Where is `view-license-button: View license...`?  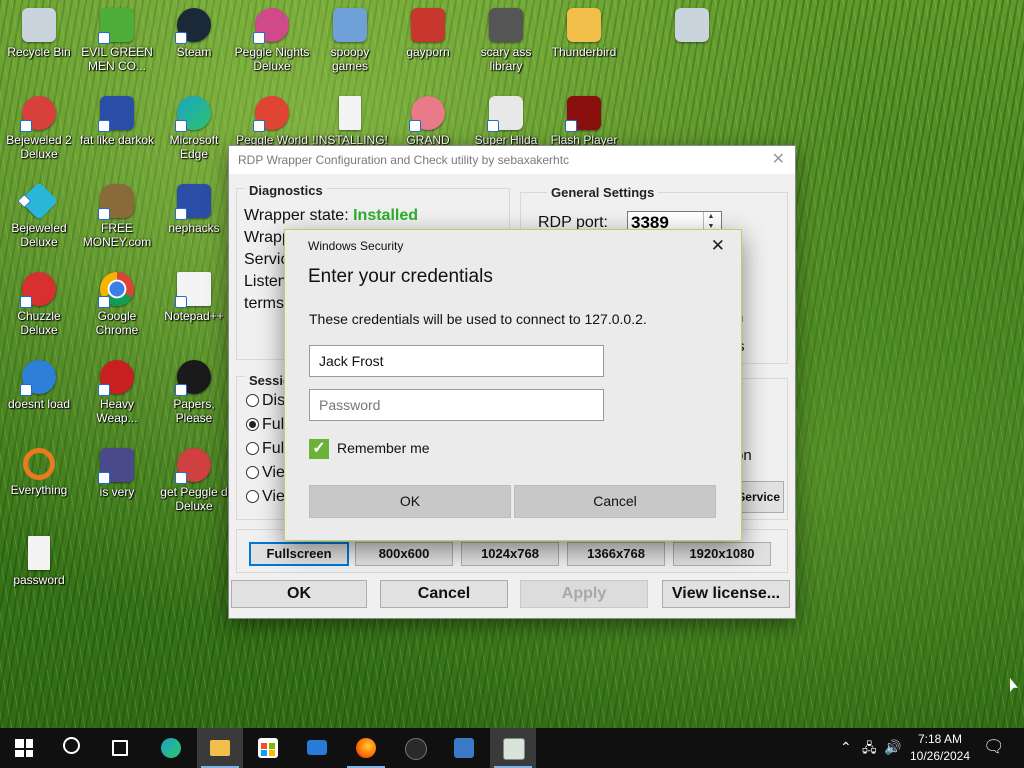
view-license-button: View license... is located at coordinates (726, 594).